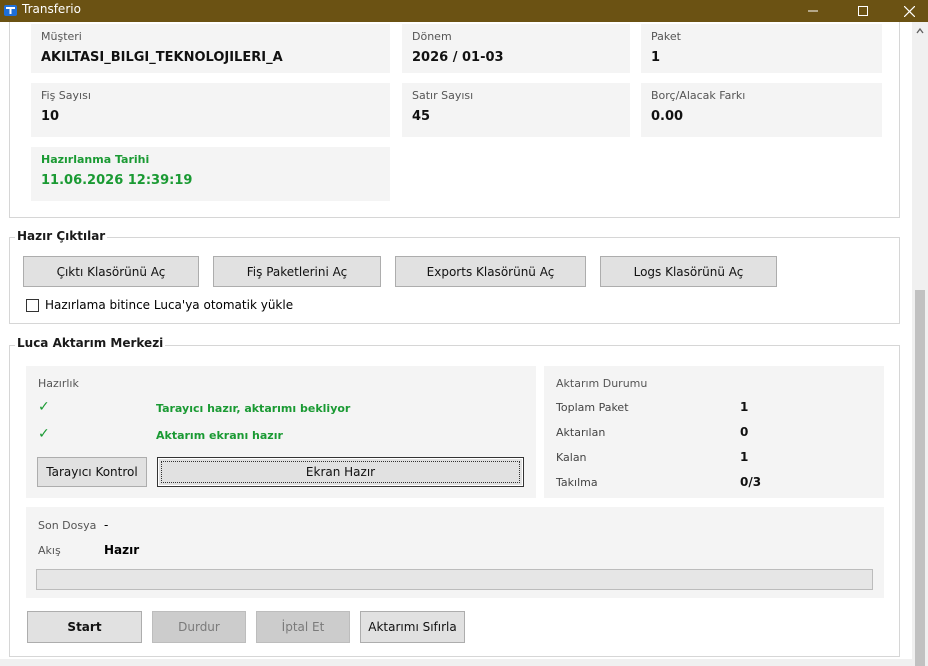 The image size is (928, 666). What do you see at coordinates (581, 432) in the screenshot?
I see `transferred-label: Aktarılan` at bounding box center [581, 432].